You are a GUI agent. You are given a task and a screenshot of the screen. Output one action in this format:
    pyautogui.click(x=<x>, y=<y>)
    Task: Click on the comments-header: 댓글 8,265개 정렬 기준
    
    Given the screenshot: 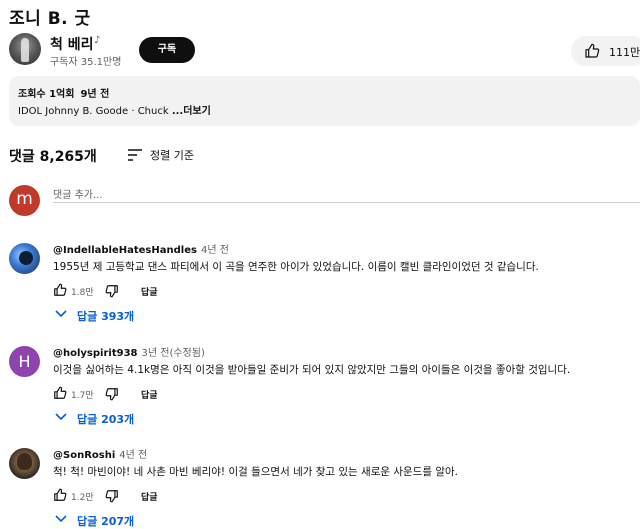 What is the action you would take?
    pyautogui.click(x=159, y=156)
    